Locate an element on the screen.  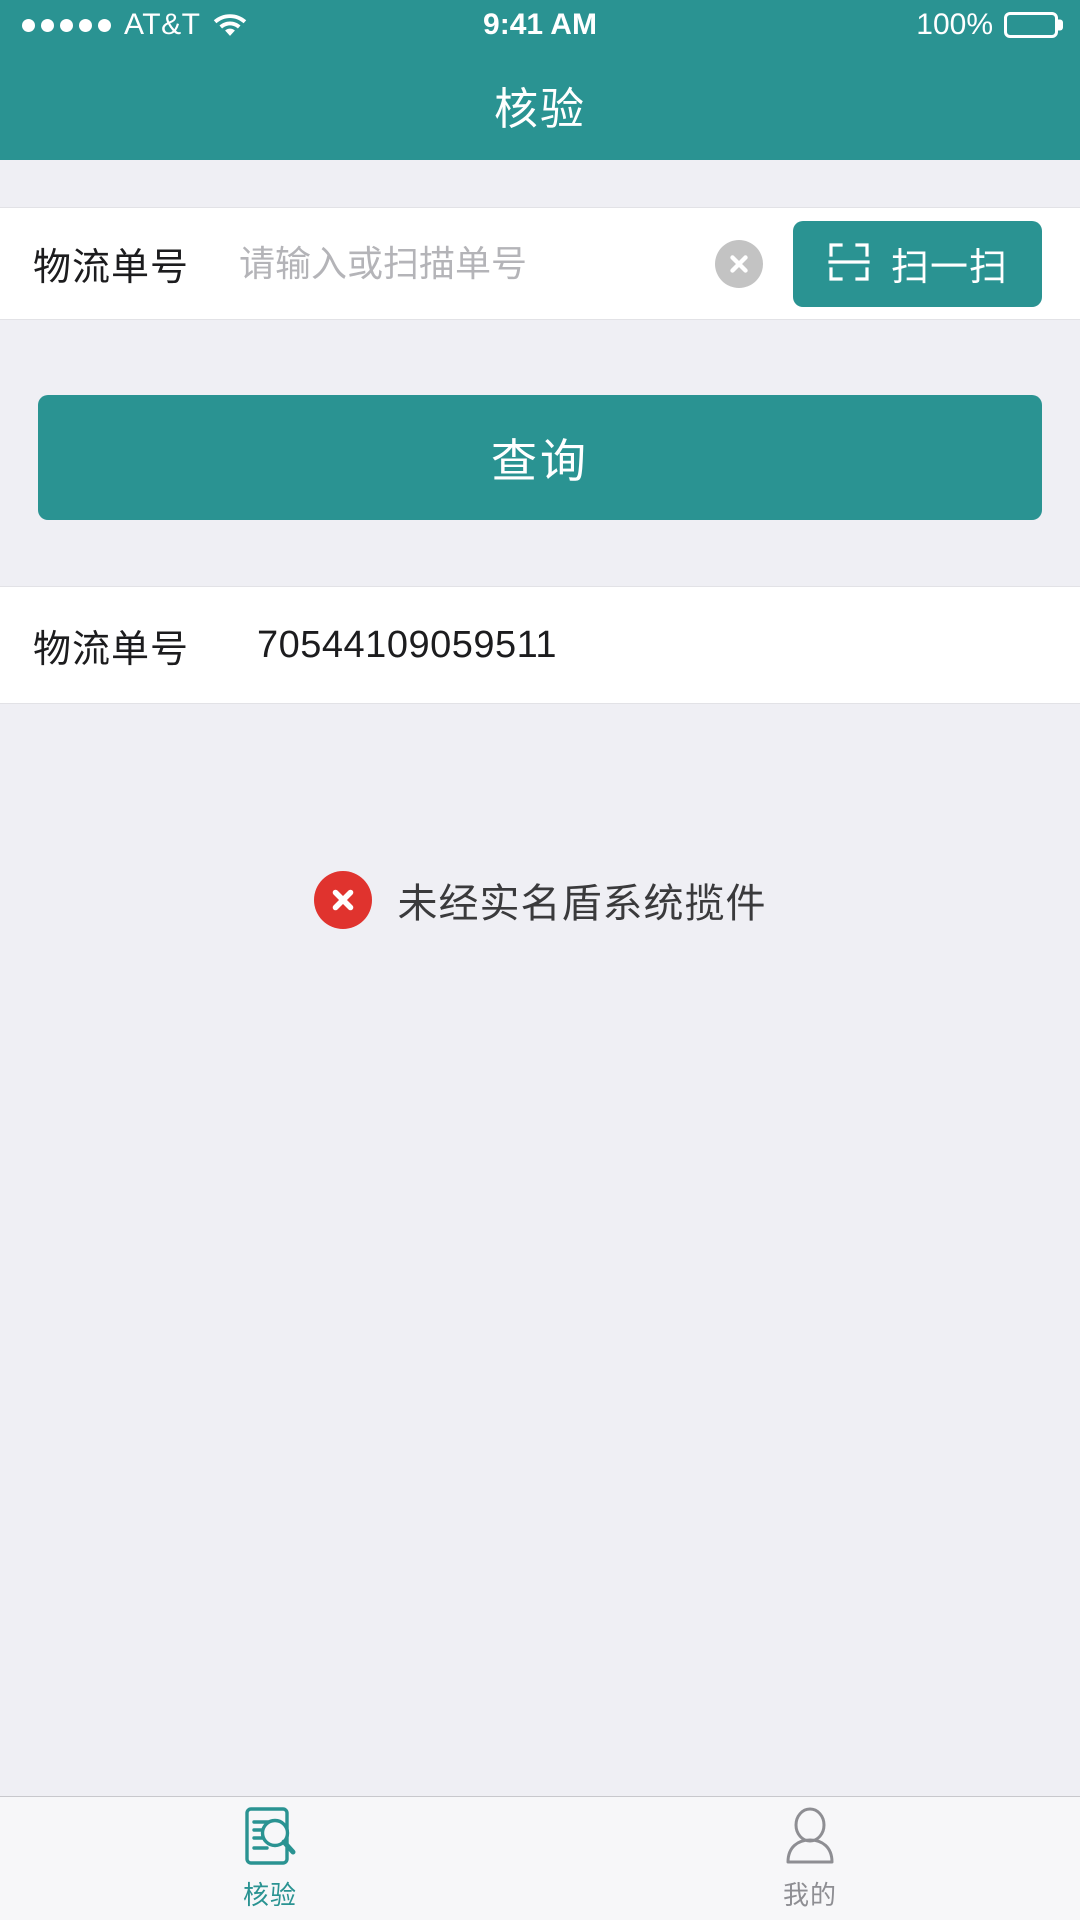
tab-verify: 核验 is located at coordinates (270, 1858).